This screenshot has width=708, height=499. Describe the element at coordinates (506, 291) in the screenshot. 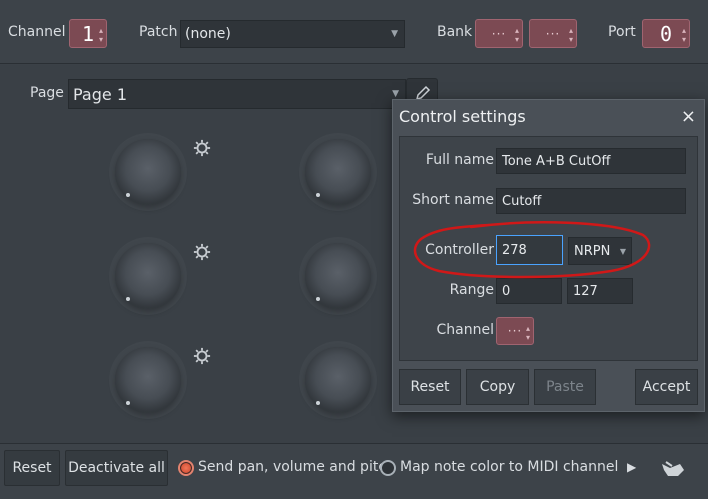

I see `range-min-value: 0` at that location.